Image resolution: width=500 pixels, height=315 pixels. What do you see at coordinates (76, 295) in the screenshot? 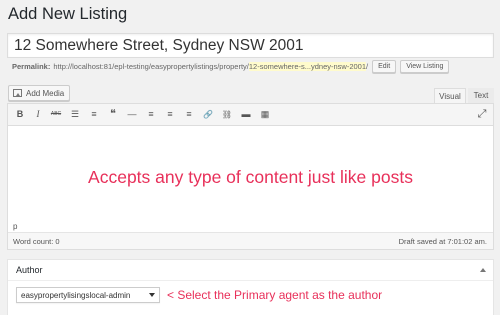
I see `author-select-value: easypropertylisingslocal-admin` at bounding box center [76, 295].